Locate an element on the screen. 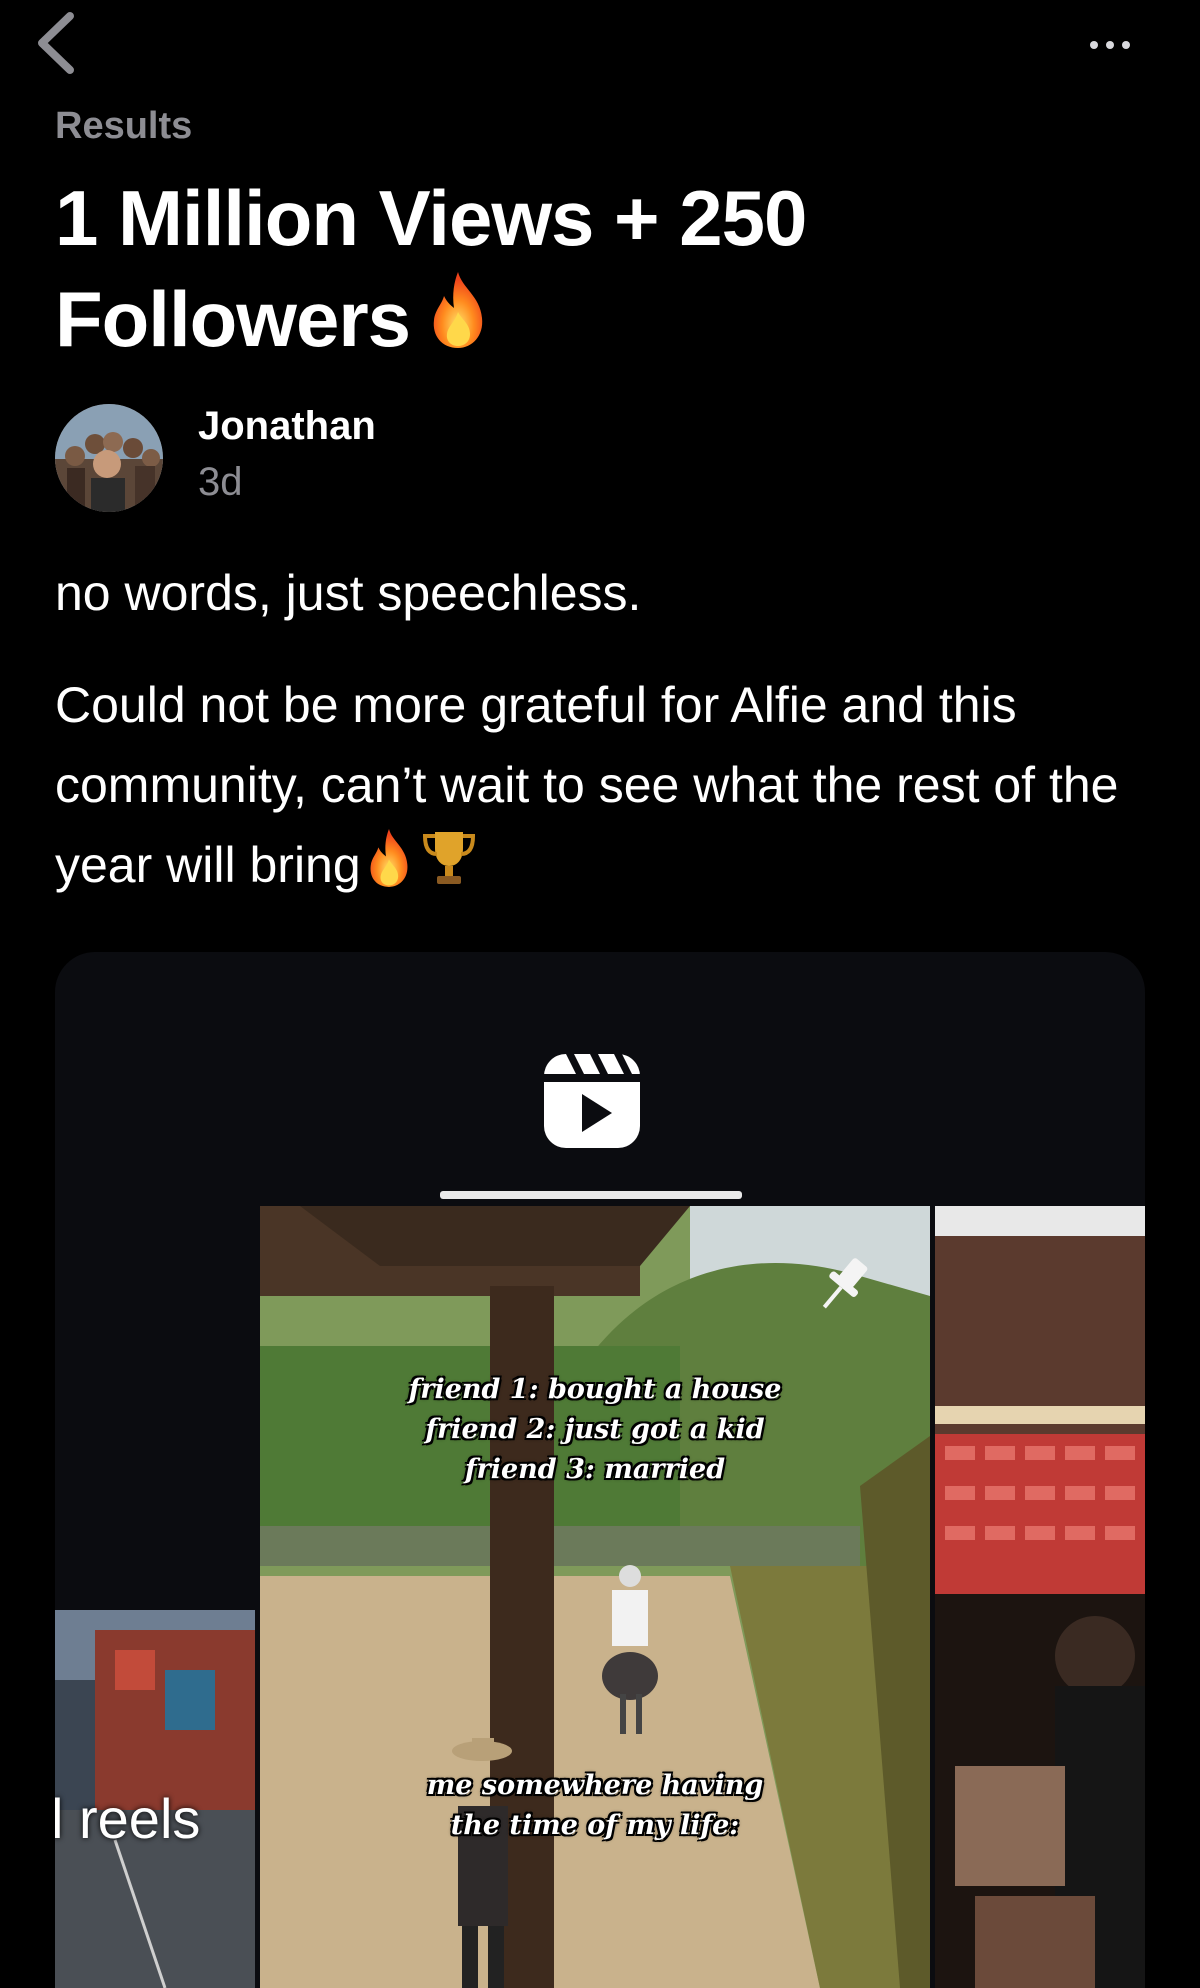 This screenshot has height=1988, width=1200. chevron-left-icon is located at coordinates (56, 43).